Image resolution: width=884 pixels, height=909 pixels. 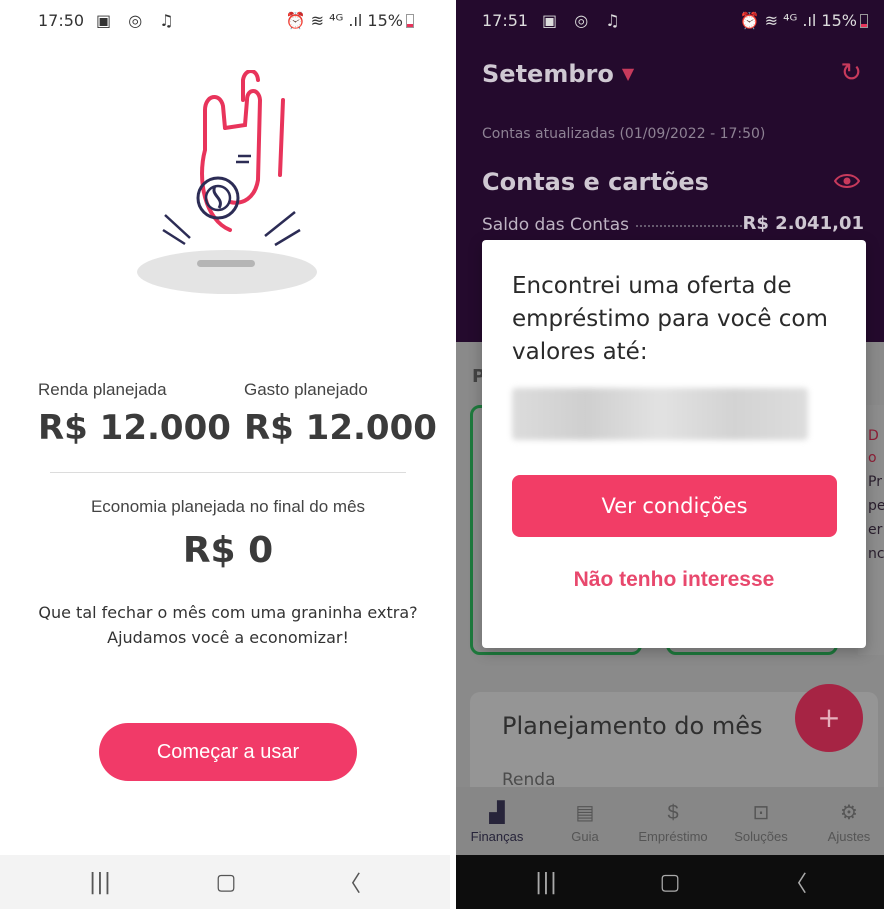 I want to click on economia-label: Economia planejada no final do mês, so click(x=228, y=506).